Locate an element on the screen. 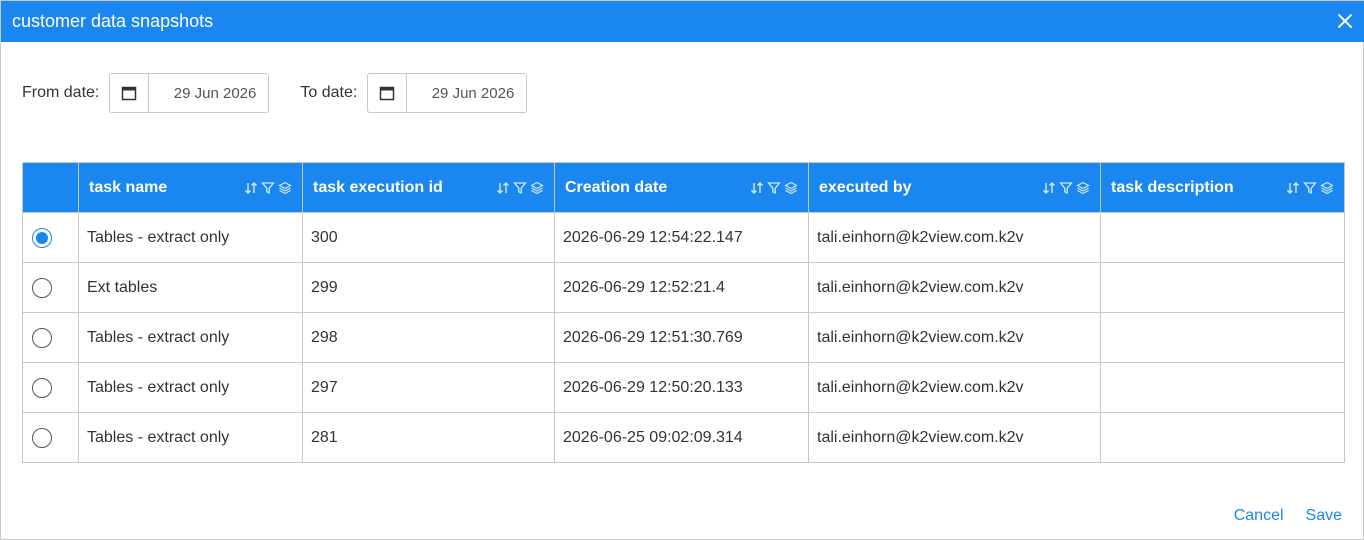 The image size is (1364, 540). close-button is located at coordinates (1345, 21).